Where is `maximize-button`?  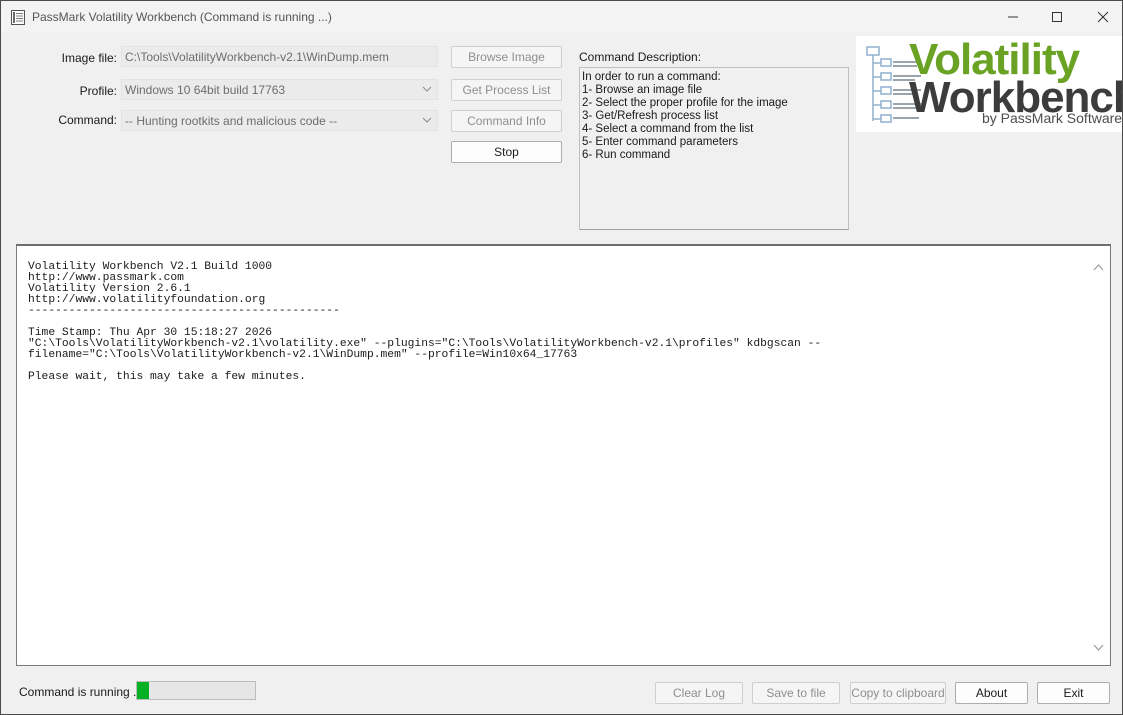 maximize-button is located at coordinates (1057, 17).